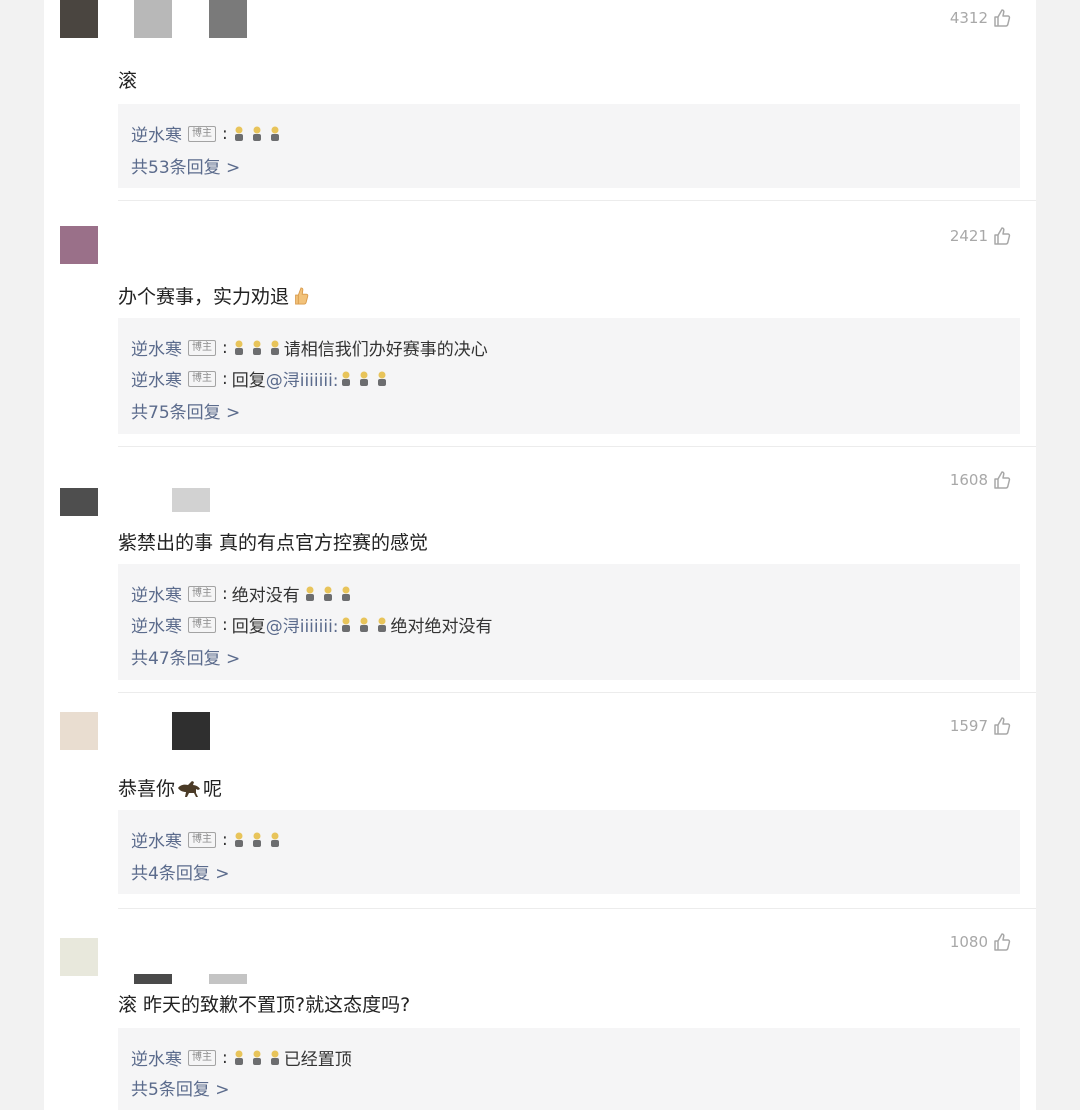 The image size is (1080, 1110). I want to click on horse-emoji, so click(189, 788).